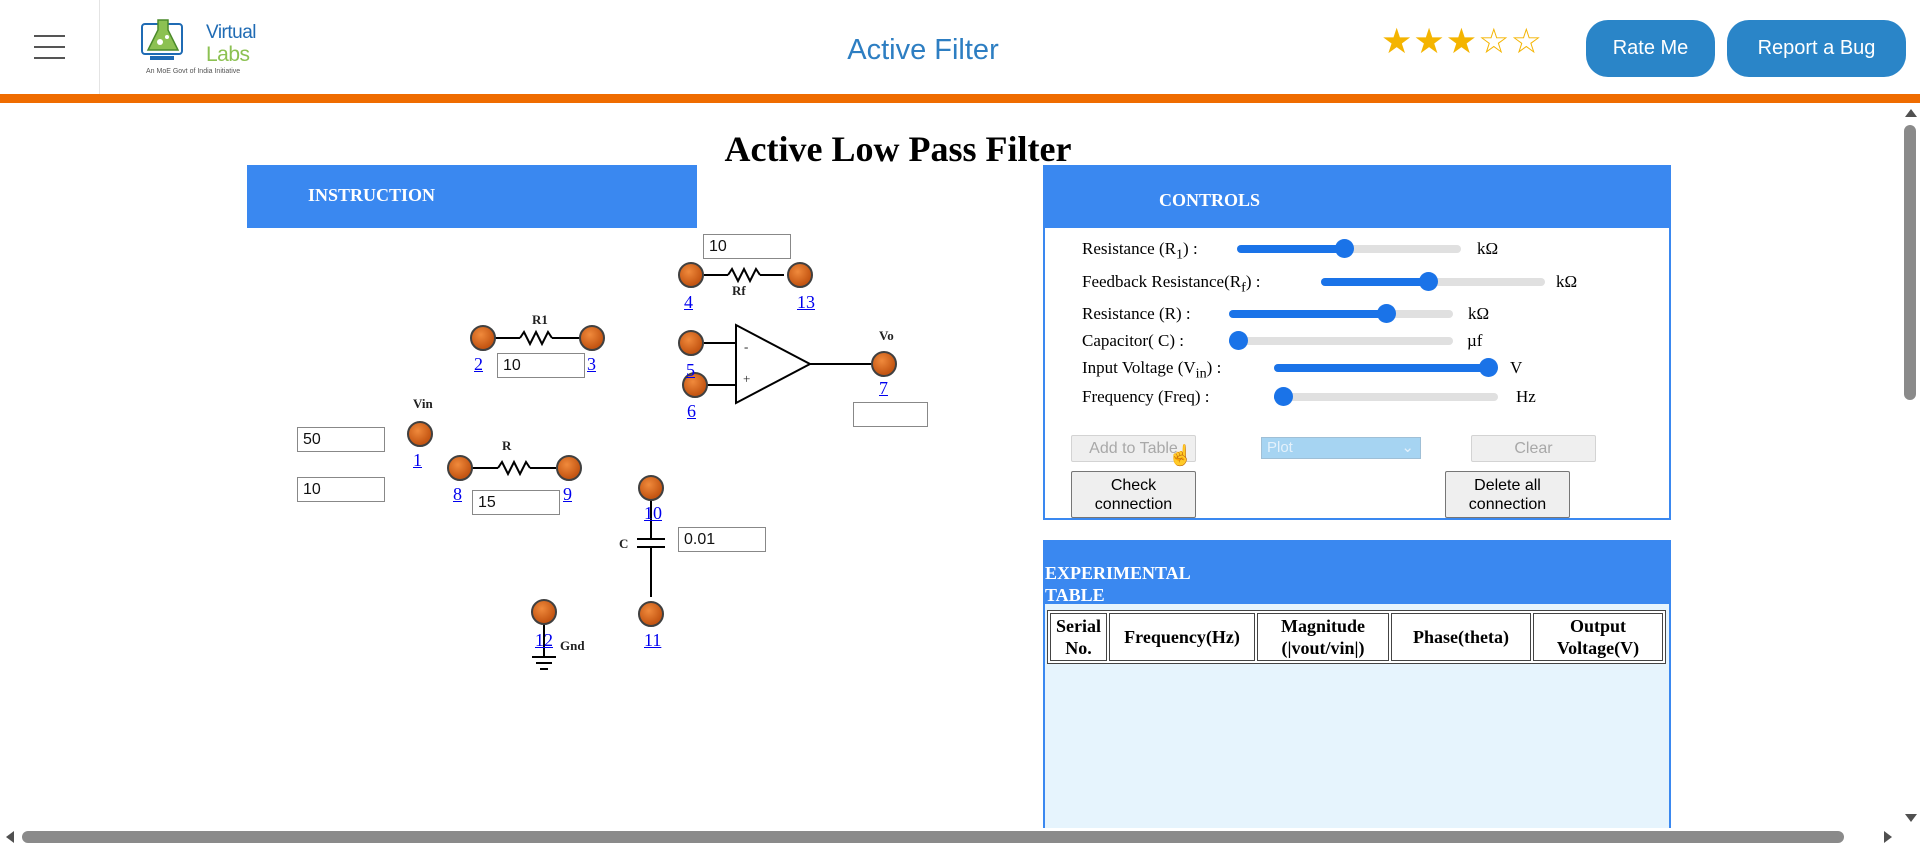  I want to click on star-rating: ★★★☆☆, so click(1462, 42).